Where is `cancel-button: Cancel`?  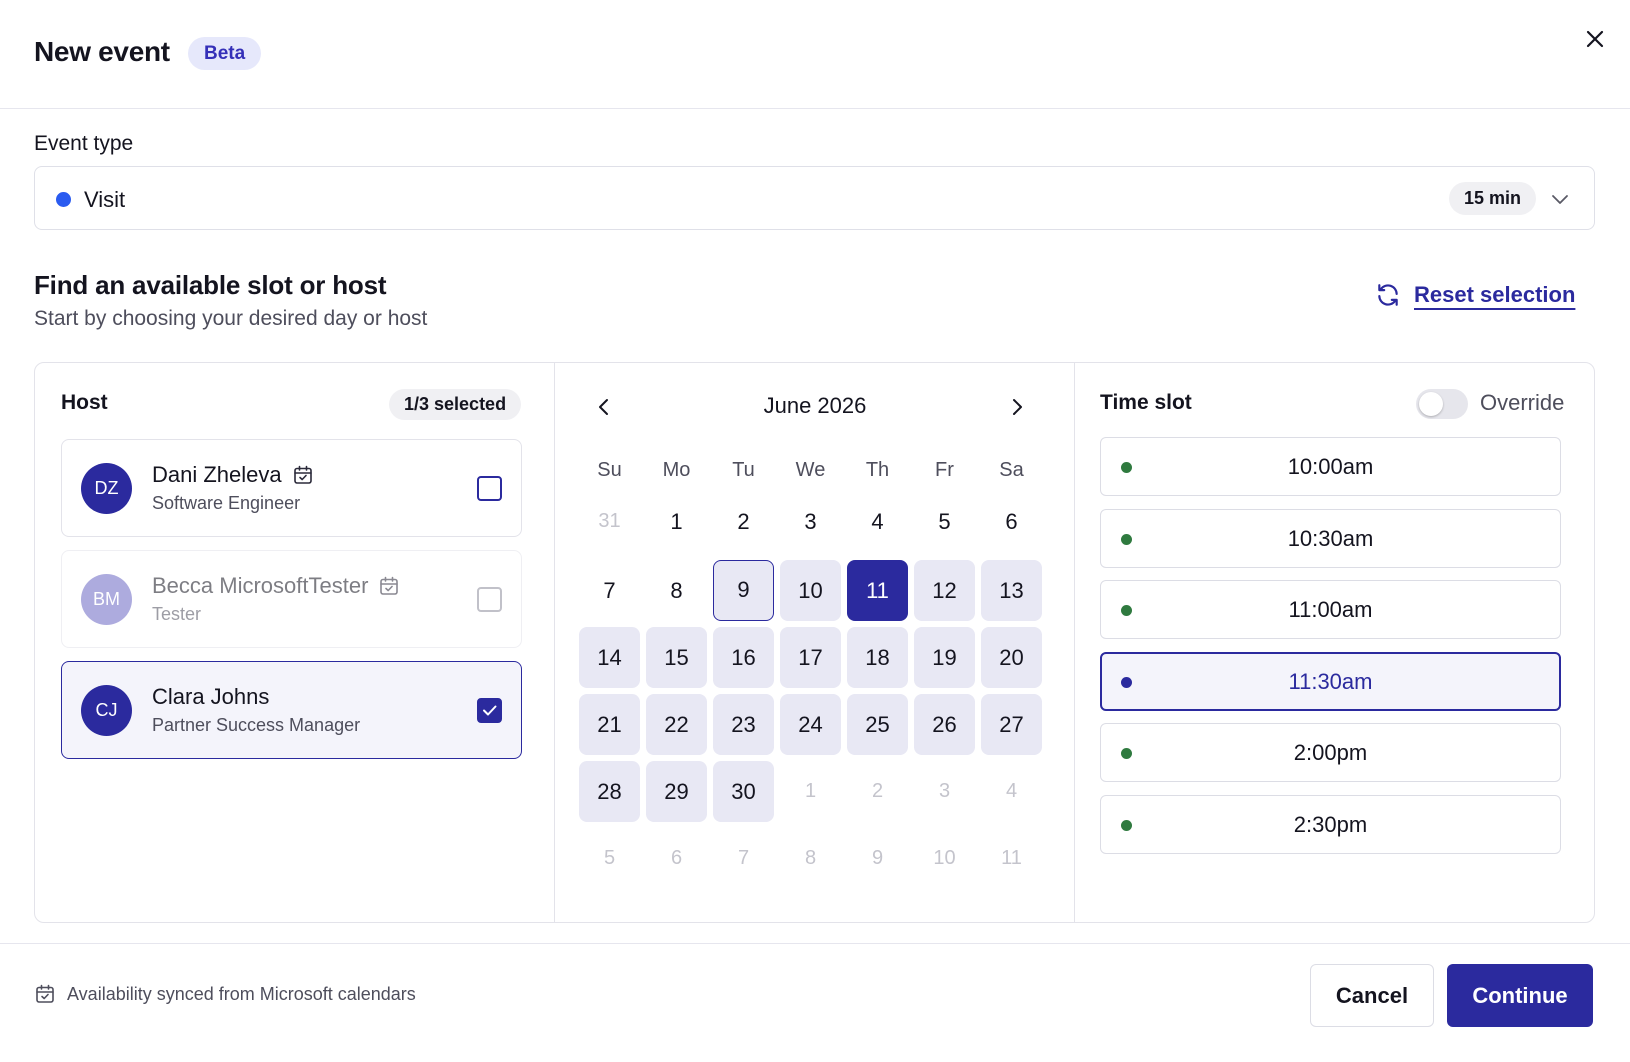
cancel-button: Cancel is located at coordinates (1372, 995).